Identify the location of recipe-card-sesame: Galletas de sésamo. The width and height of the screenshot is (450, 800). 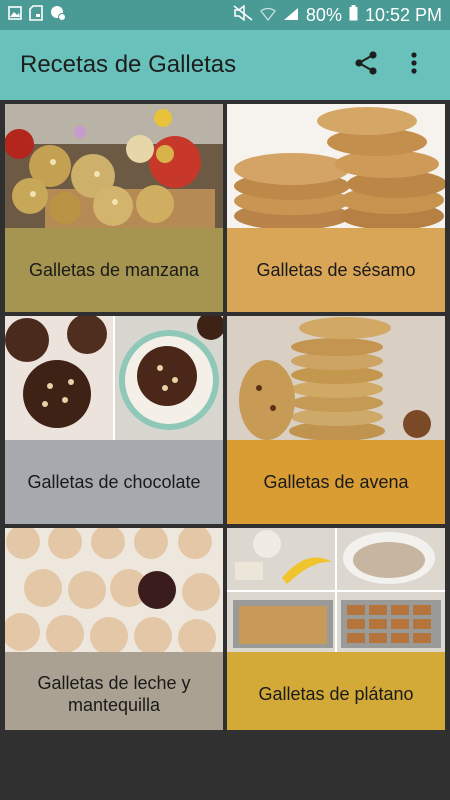
(336, 208).